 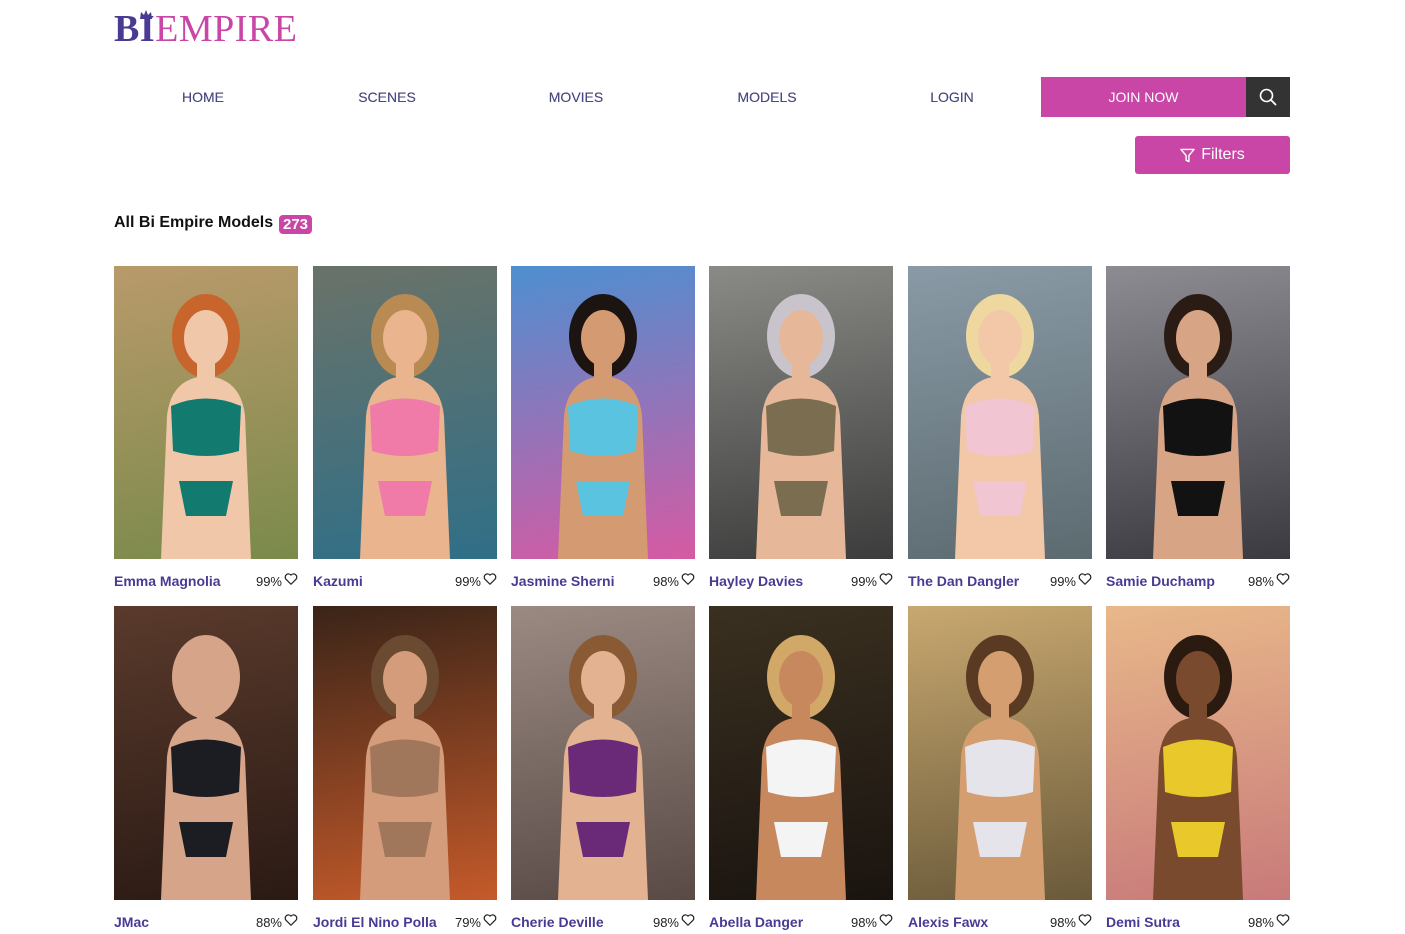 What do you see at coordinates (948, 922) in the screenshot?
I see `model-name: Alexis Fawx` at bounding box center [948, 922].